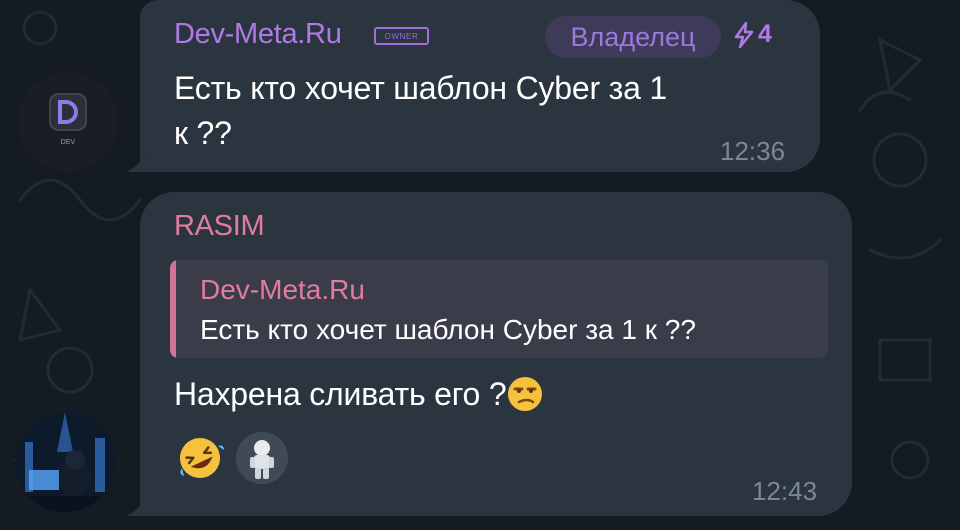 This screenshot has width=960, height=530. I want to click on owner-tag: OWNER, so click(401, 36).